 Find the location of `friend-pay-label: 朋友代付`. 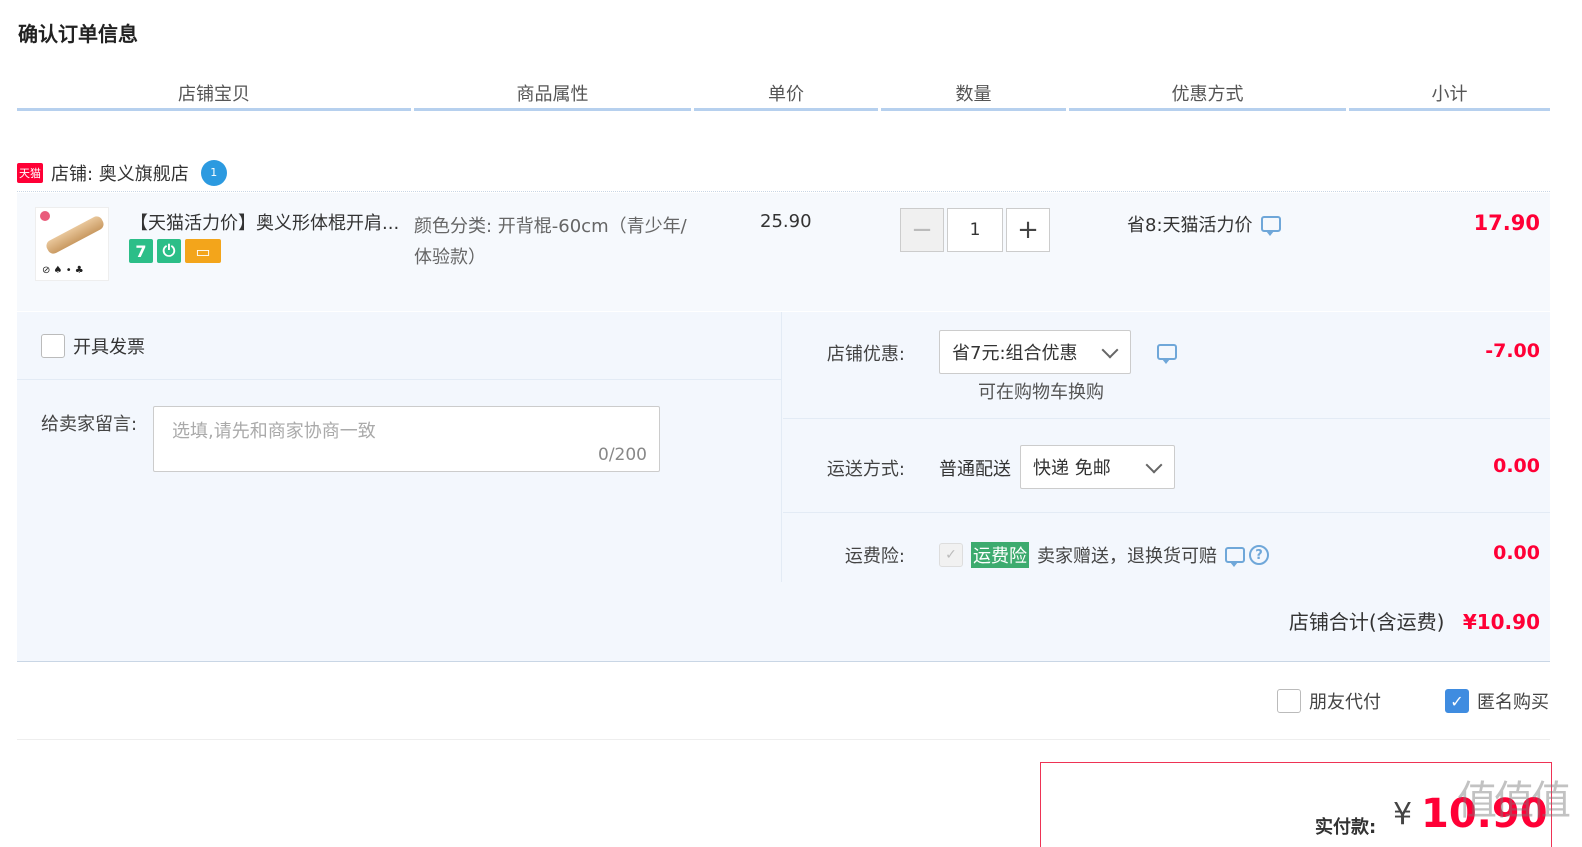

friend-pay-label: 朋友代付 is located at coordinates (1345, 702).